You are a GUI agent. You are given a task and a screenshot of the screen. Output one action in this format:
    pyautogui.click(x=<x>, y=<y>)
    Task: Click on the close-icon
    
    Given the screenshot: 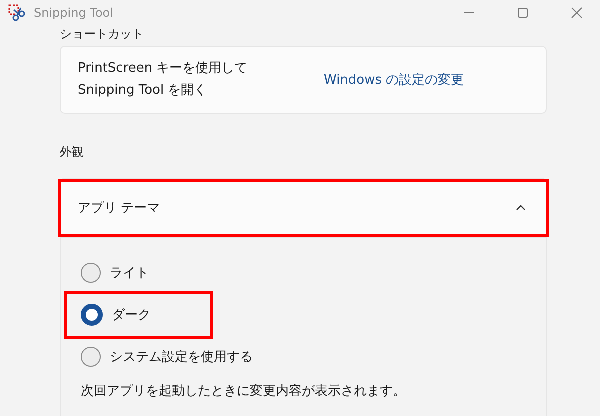 What is the action you would take?
    pyautogui.click(x=577, y=13)
    